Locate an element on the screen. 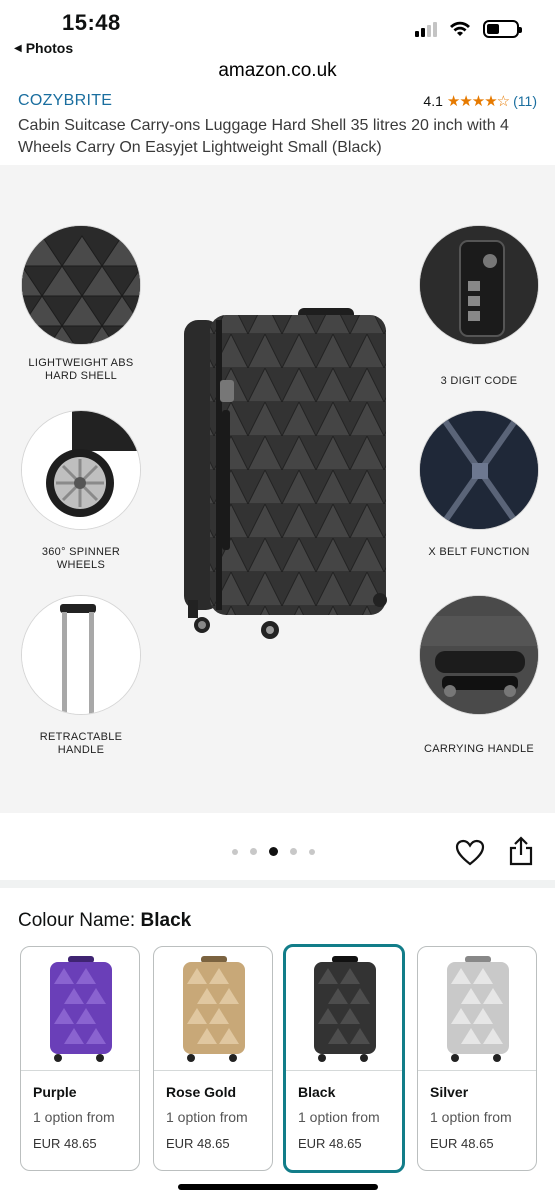 Image resolution: width=555 pixels, height=1200 pixels. feature-label: 360° SPINNER WHEELS is located at coordinates (81, 558).